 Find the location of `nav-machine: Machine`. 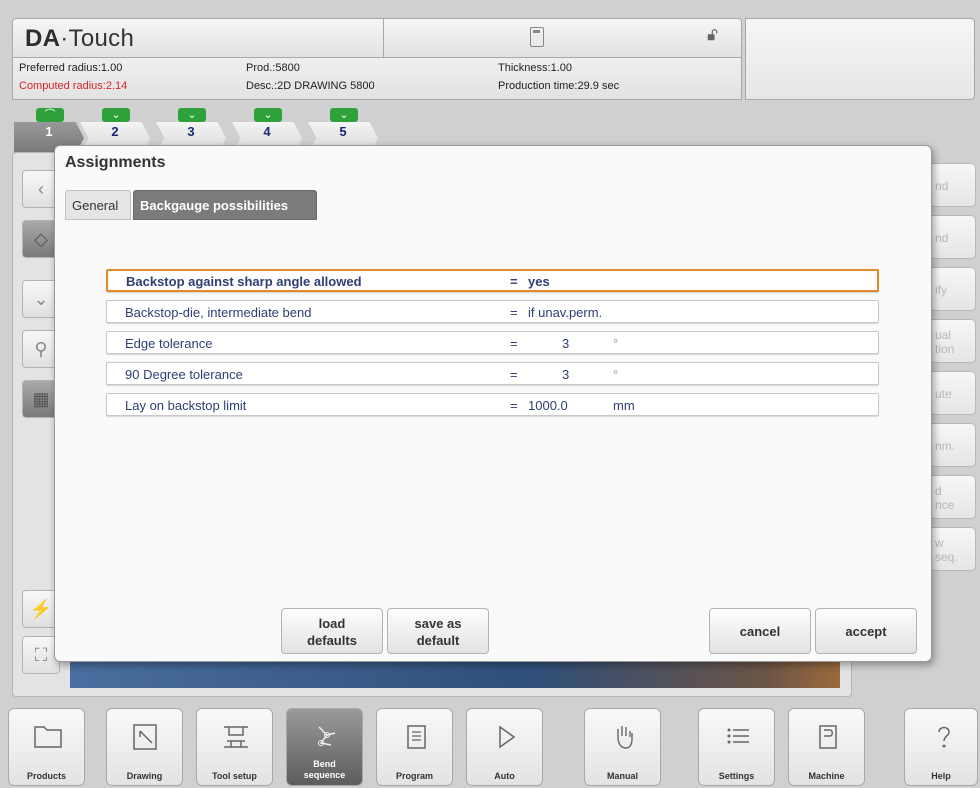

nav-machine: Machine is located at coordinates (826, 747).